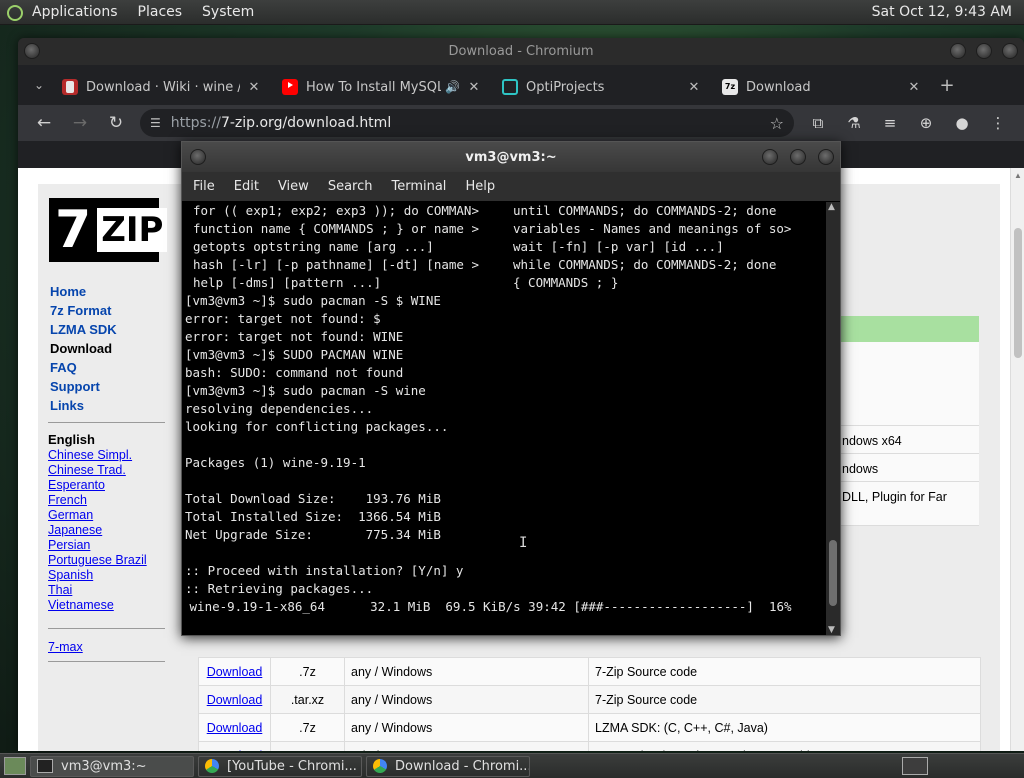  Describe the element at coordinates (602, 87) in the screenshot. I see `tab-optiprojects: OptiProjects ✕` at that location.